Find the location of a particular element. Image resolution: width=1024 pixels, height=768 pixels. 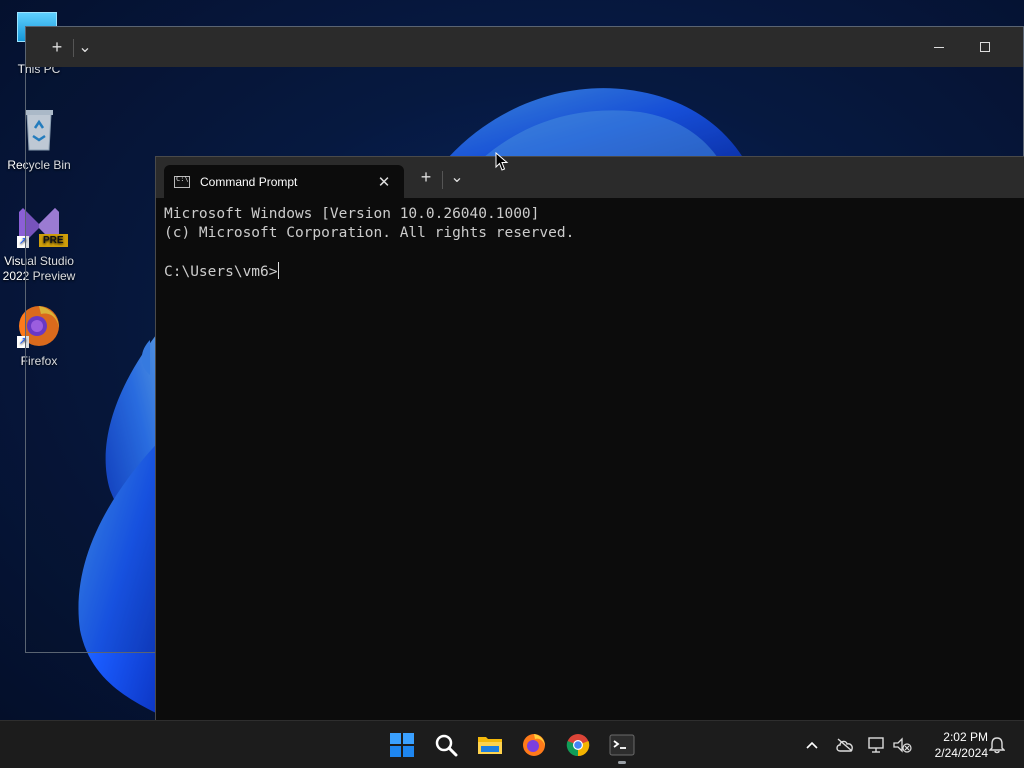

file-explorer-button is located at coordinates (490, 745).